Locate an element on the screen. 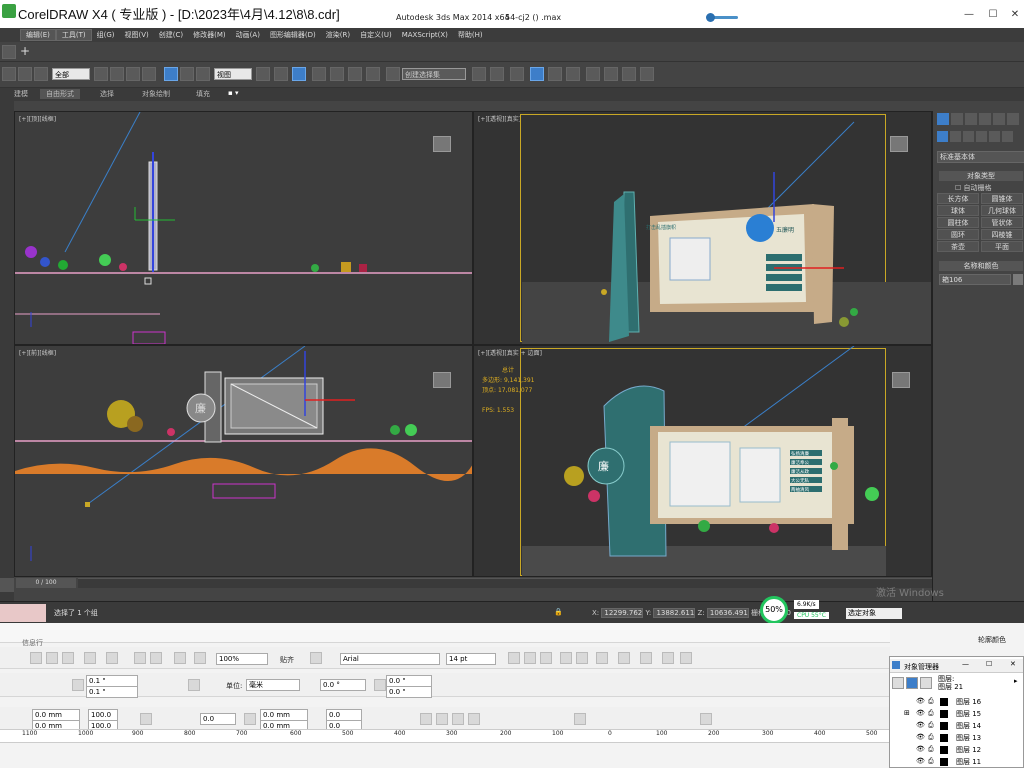  align-center-icon is located at coordinates (582, 658).